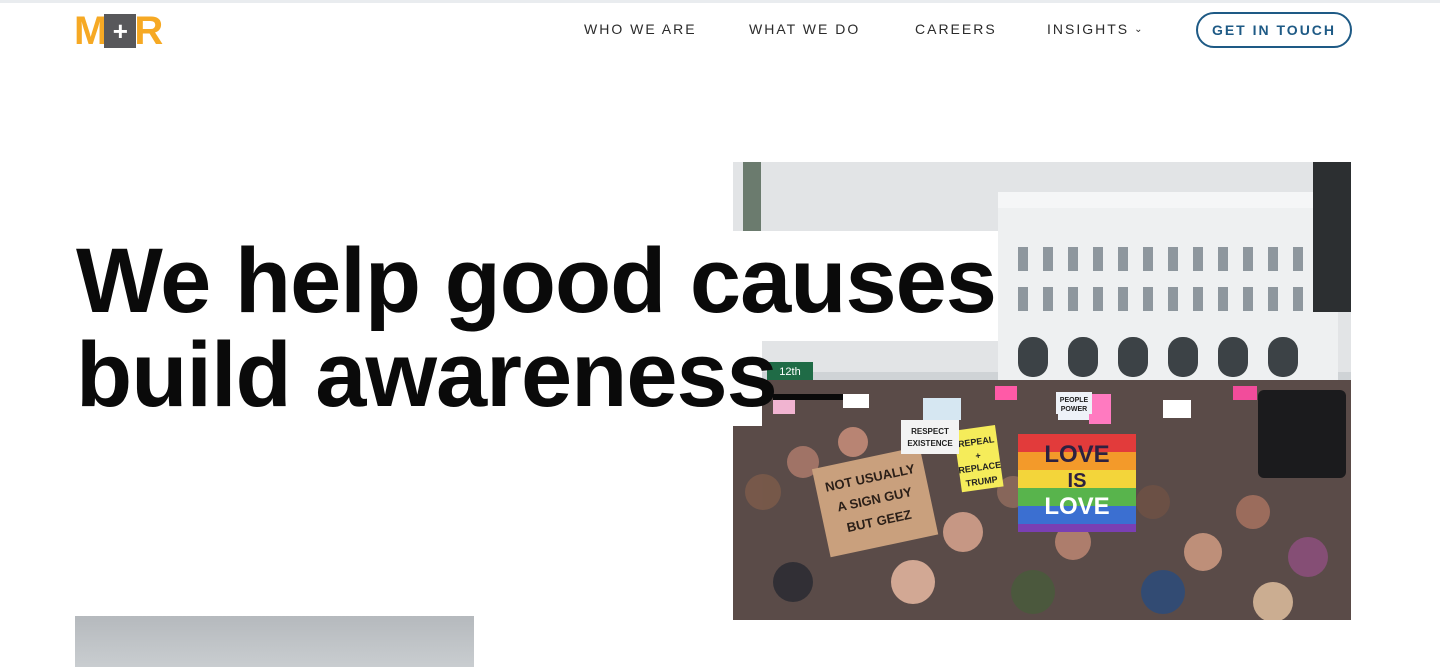  I want to click on nav-who-we-are: WHO WE ARE, so click(640, 29).